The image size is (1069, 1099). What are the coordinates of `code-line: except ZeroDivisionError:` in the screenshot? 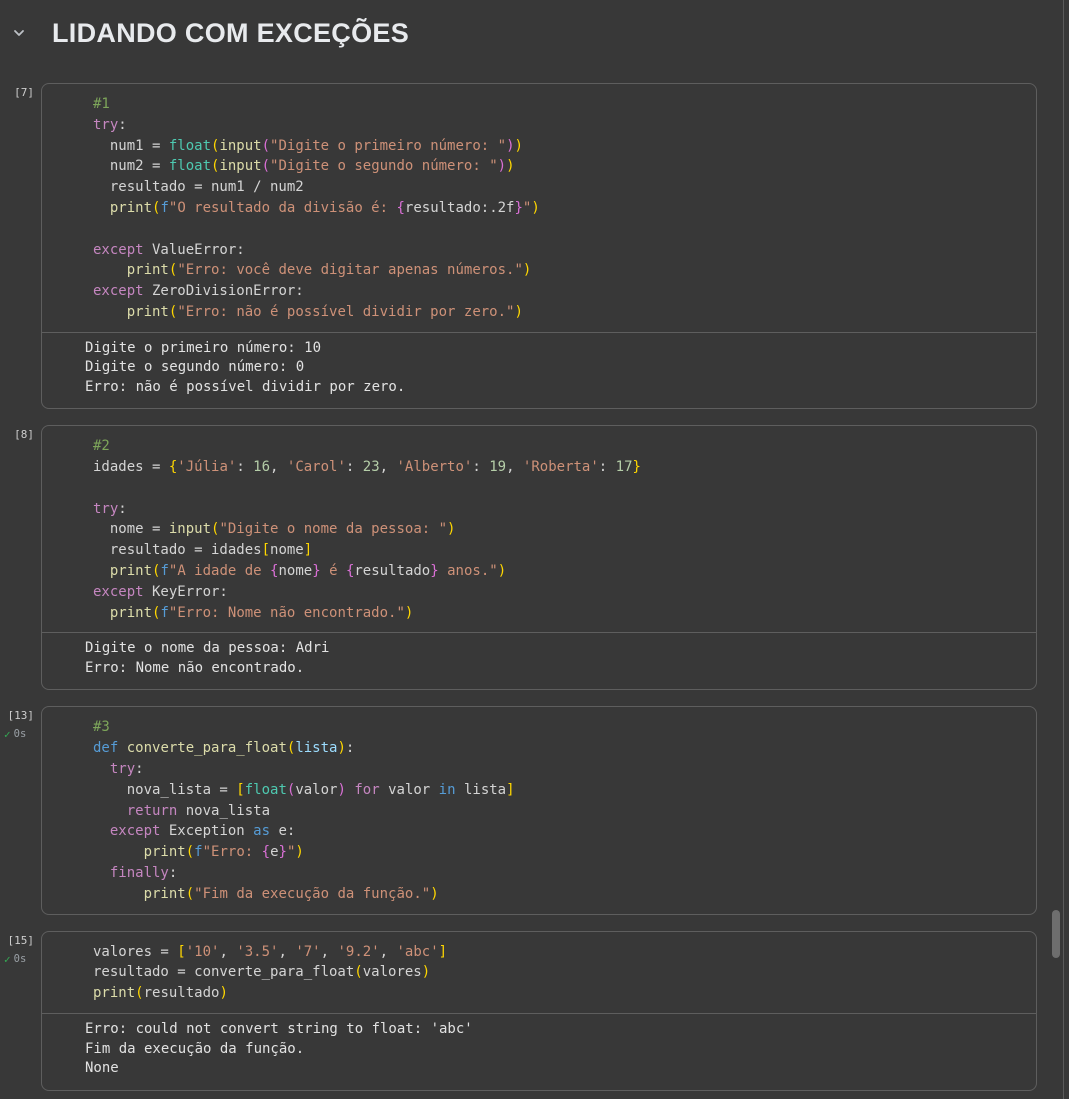 It's located at (198, 291).